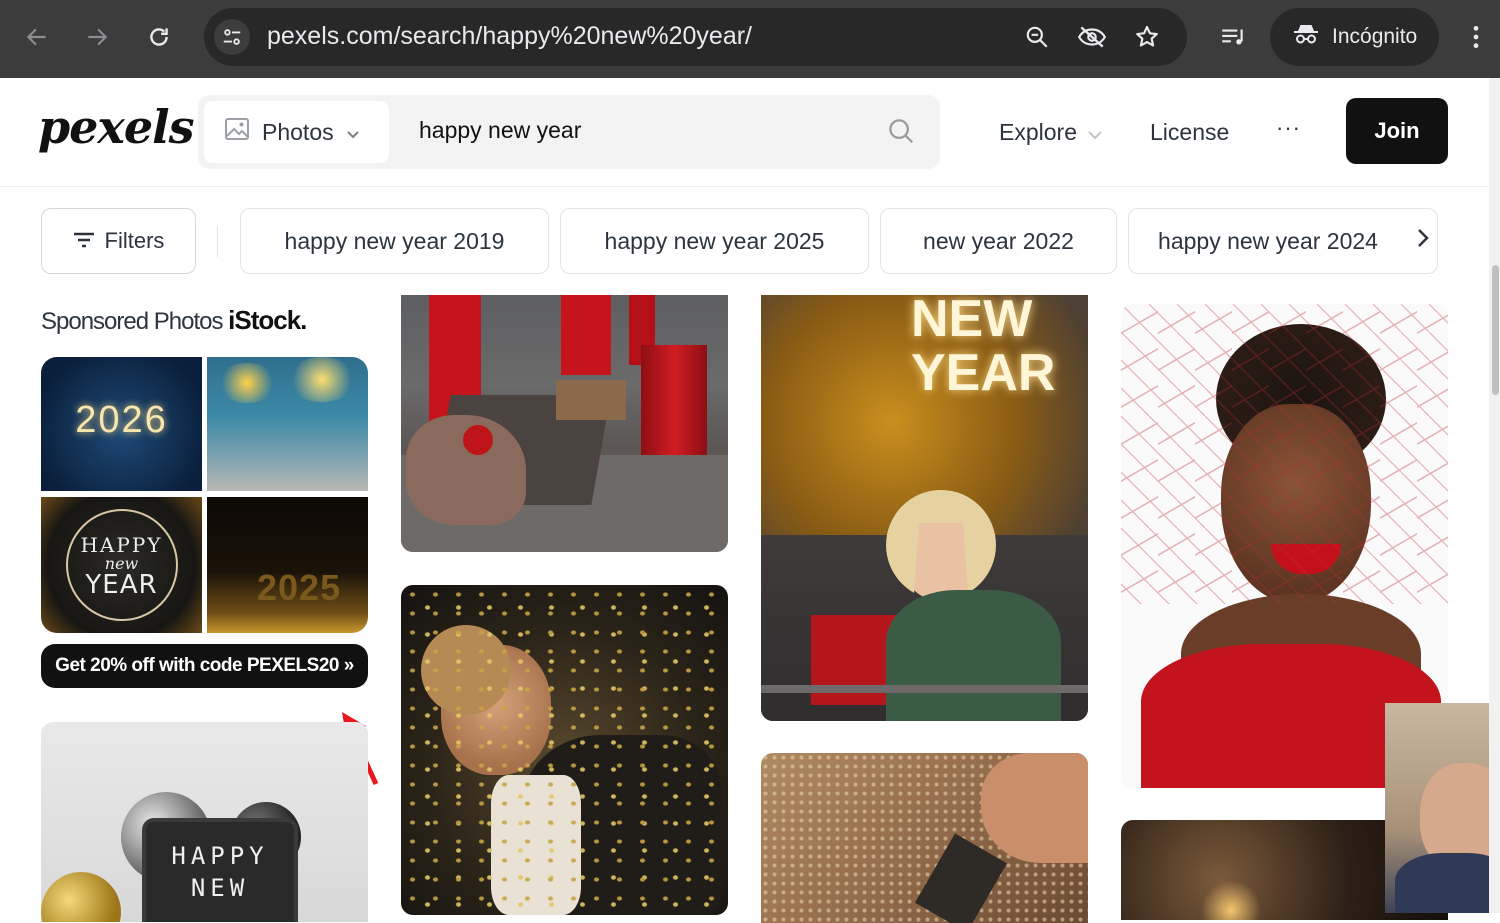 This screenshot has height=923, width=1500. What do you see at coordinates (237, 132) in the screenshot?
I see `image-icon` at bounding box center [237, 132].